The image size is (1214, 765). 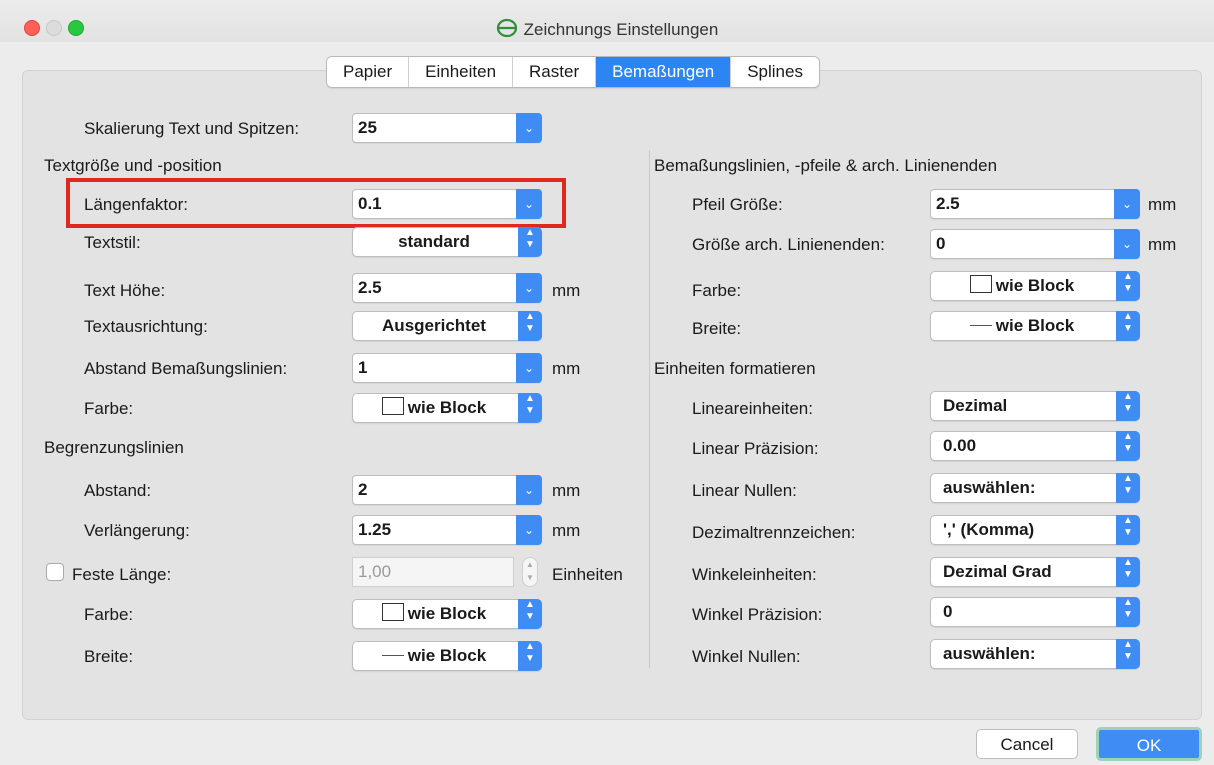 I want to click on text-color-label: Farbe:, so click(x=109, y=408).